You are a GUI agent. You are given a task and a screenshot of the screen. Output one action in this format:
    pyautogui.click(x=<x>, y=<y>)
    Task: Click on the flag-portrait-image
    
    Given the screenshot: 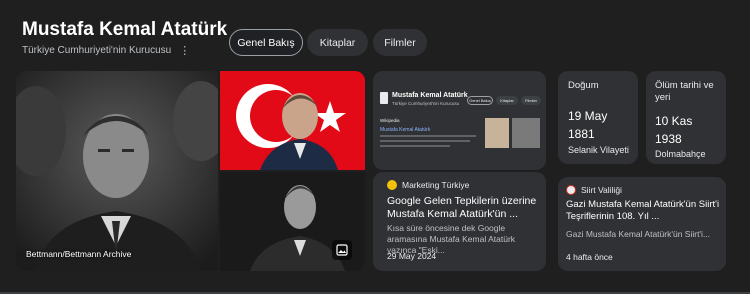 What is the action you would take?
    pyautogui.click(x=292, y=120)
    